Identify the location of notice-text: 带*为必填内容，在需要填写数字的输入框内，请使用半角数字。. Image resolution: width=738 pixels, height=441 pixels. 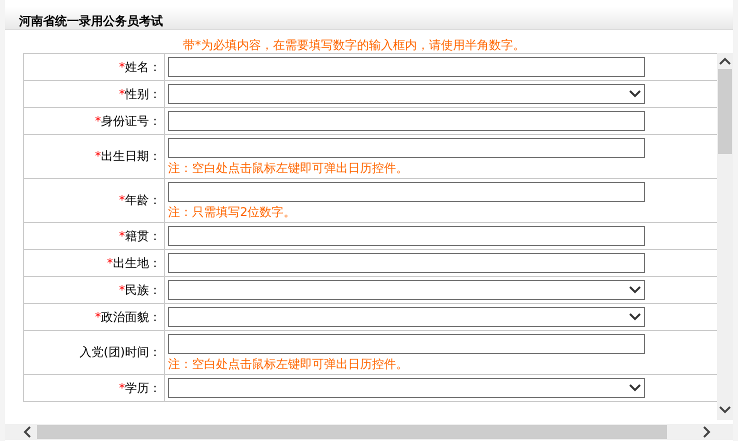
(354, 45).